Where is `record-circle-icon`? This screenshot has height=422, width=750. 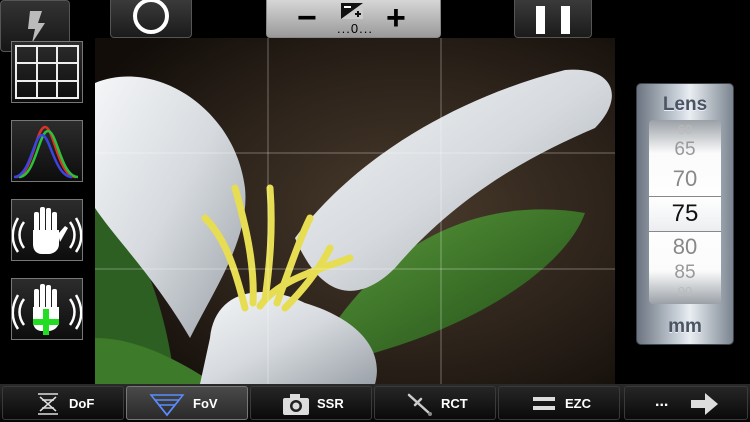
record-circle-icon is located at coordinates (151, 17).